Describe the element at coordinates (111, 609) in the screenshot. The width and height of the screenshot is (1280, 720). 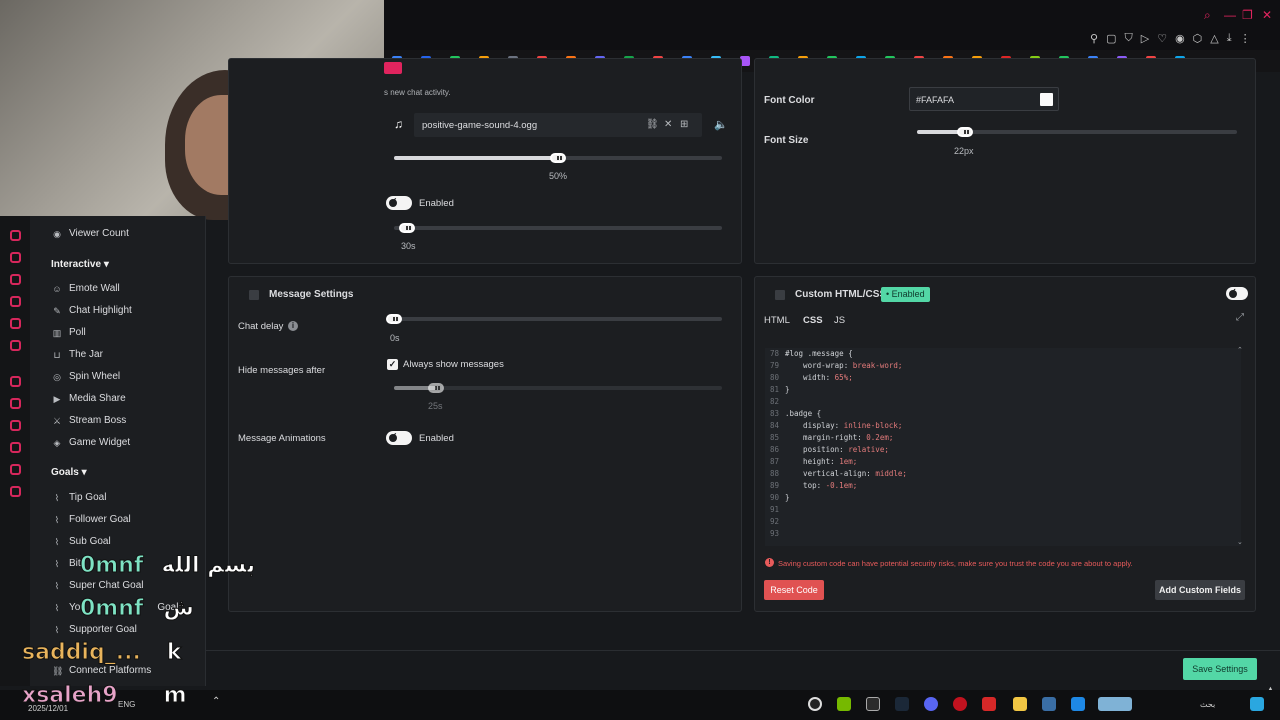
I see `chat-username: 0mnf` at that location.